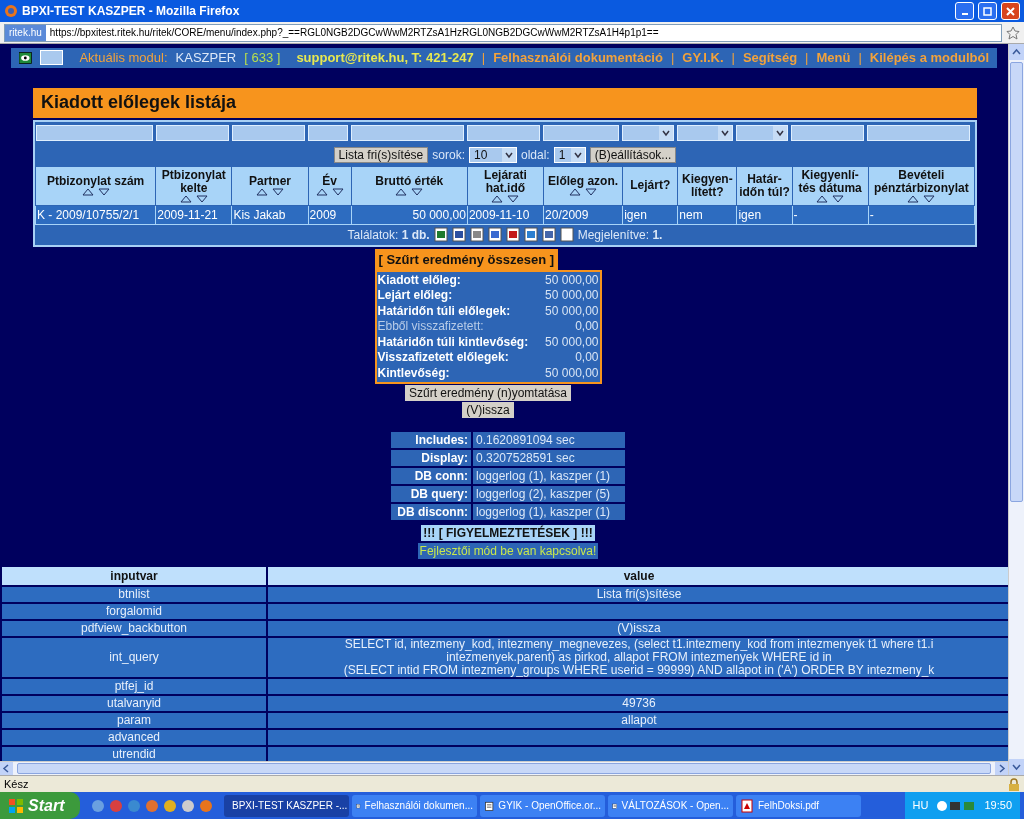 Image resolution: width=1024 pixels, height=819 pixels. I want to click on close-button, so click(1010, 11).